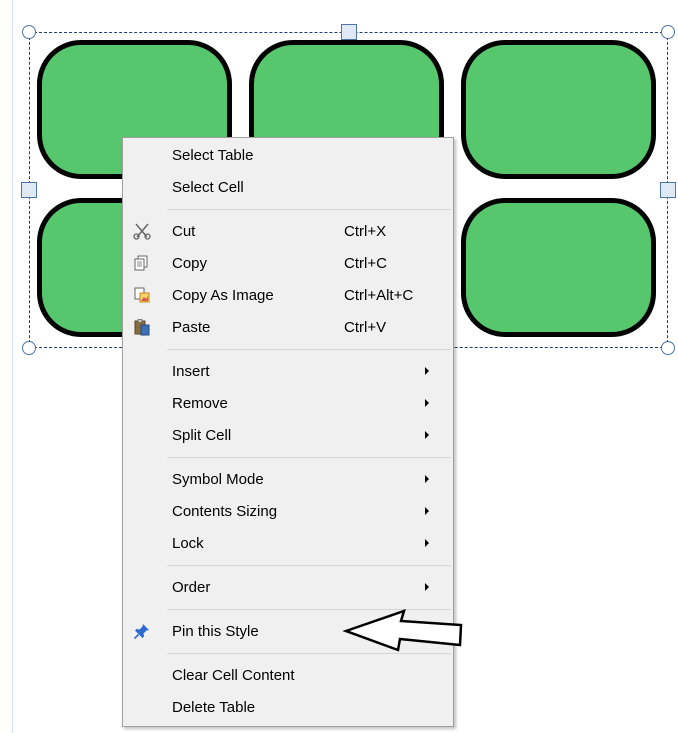 The height and width of the screenshot is (733, 678). What do you see at coordinates (191, 371) in the screenshot?
I see `menu-item-label: Insert` at bounding box center [191, 371].